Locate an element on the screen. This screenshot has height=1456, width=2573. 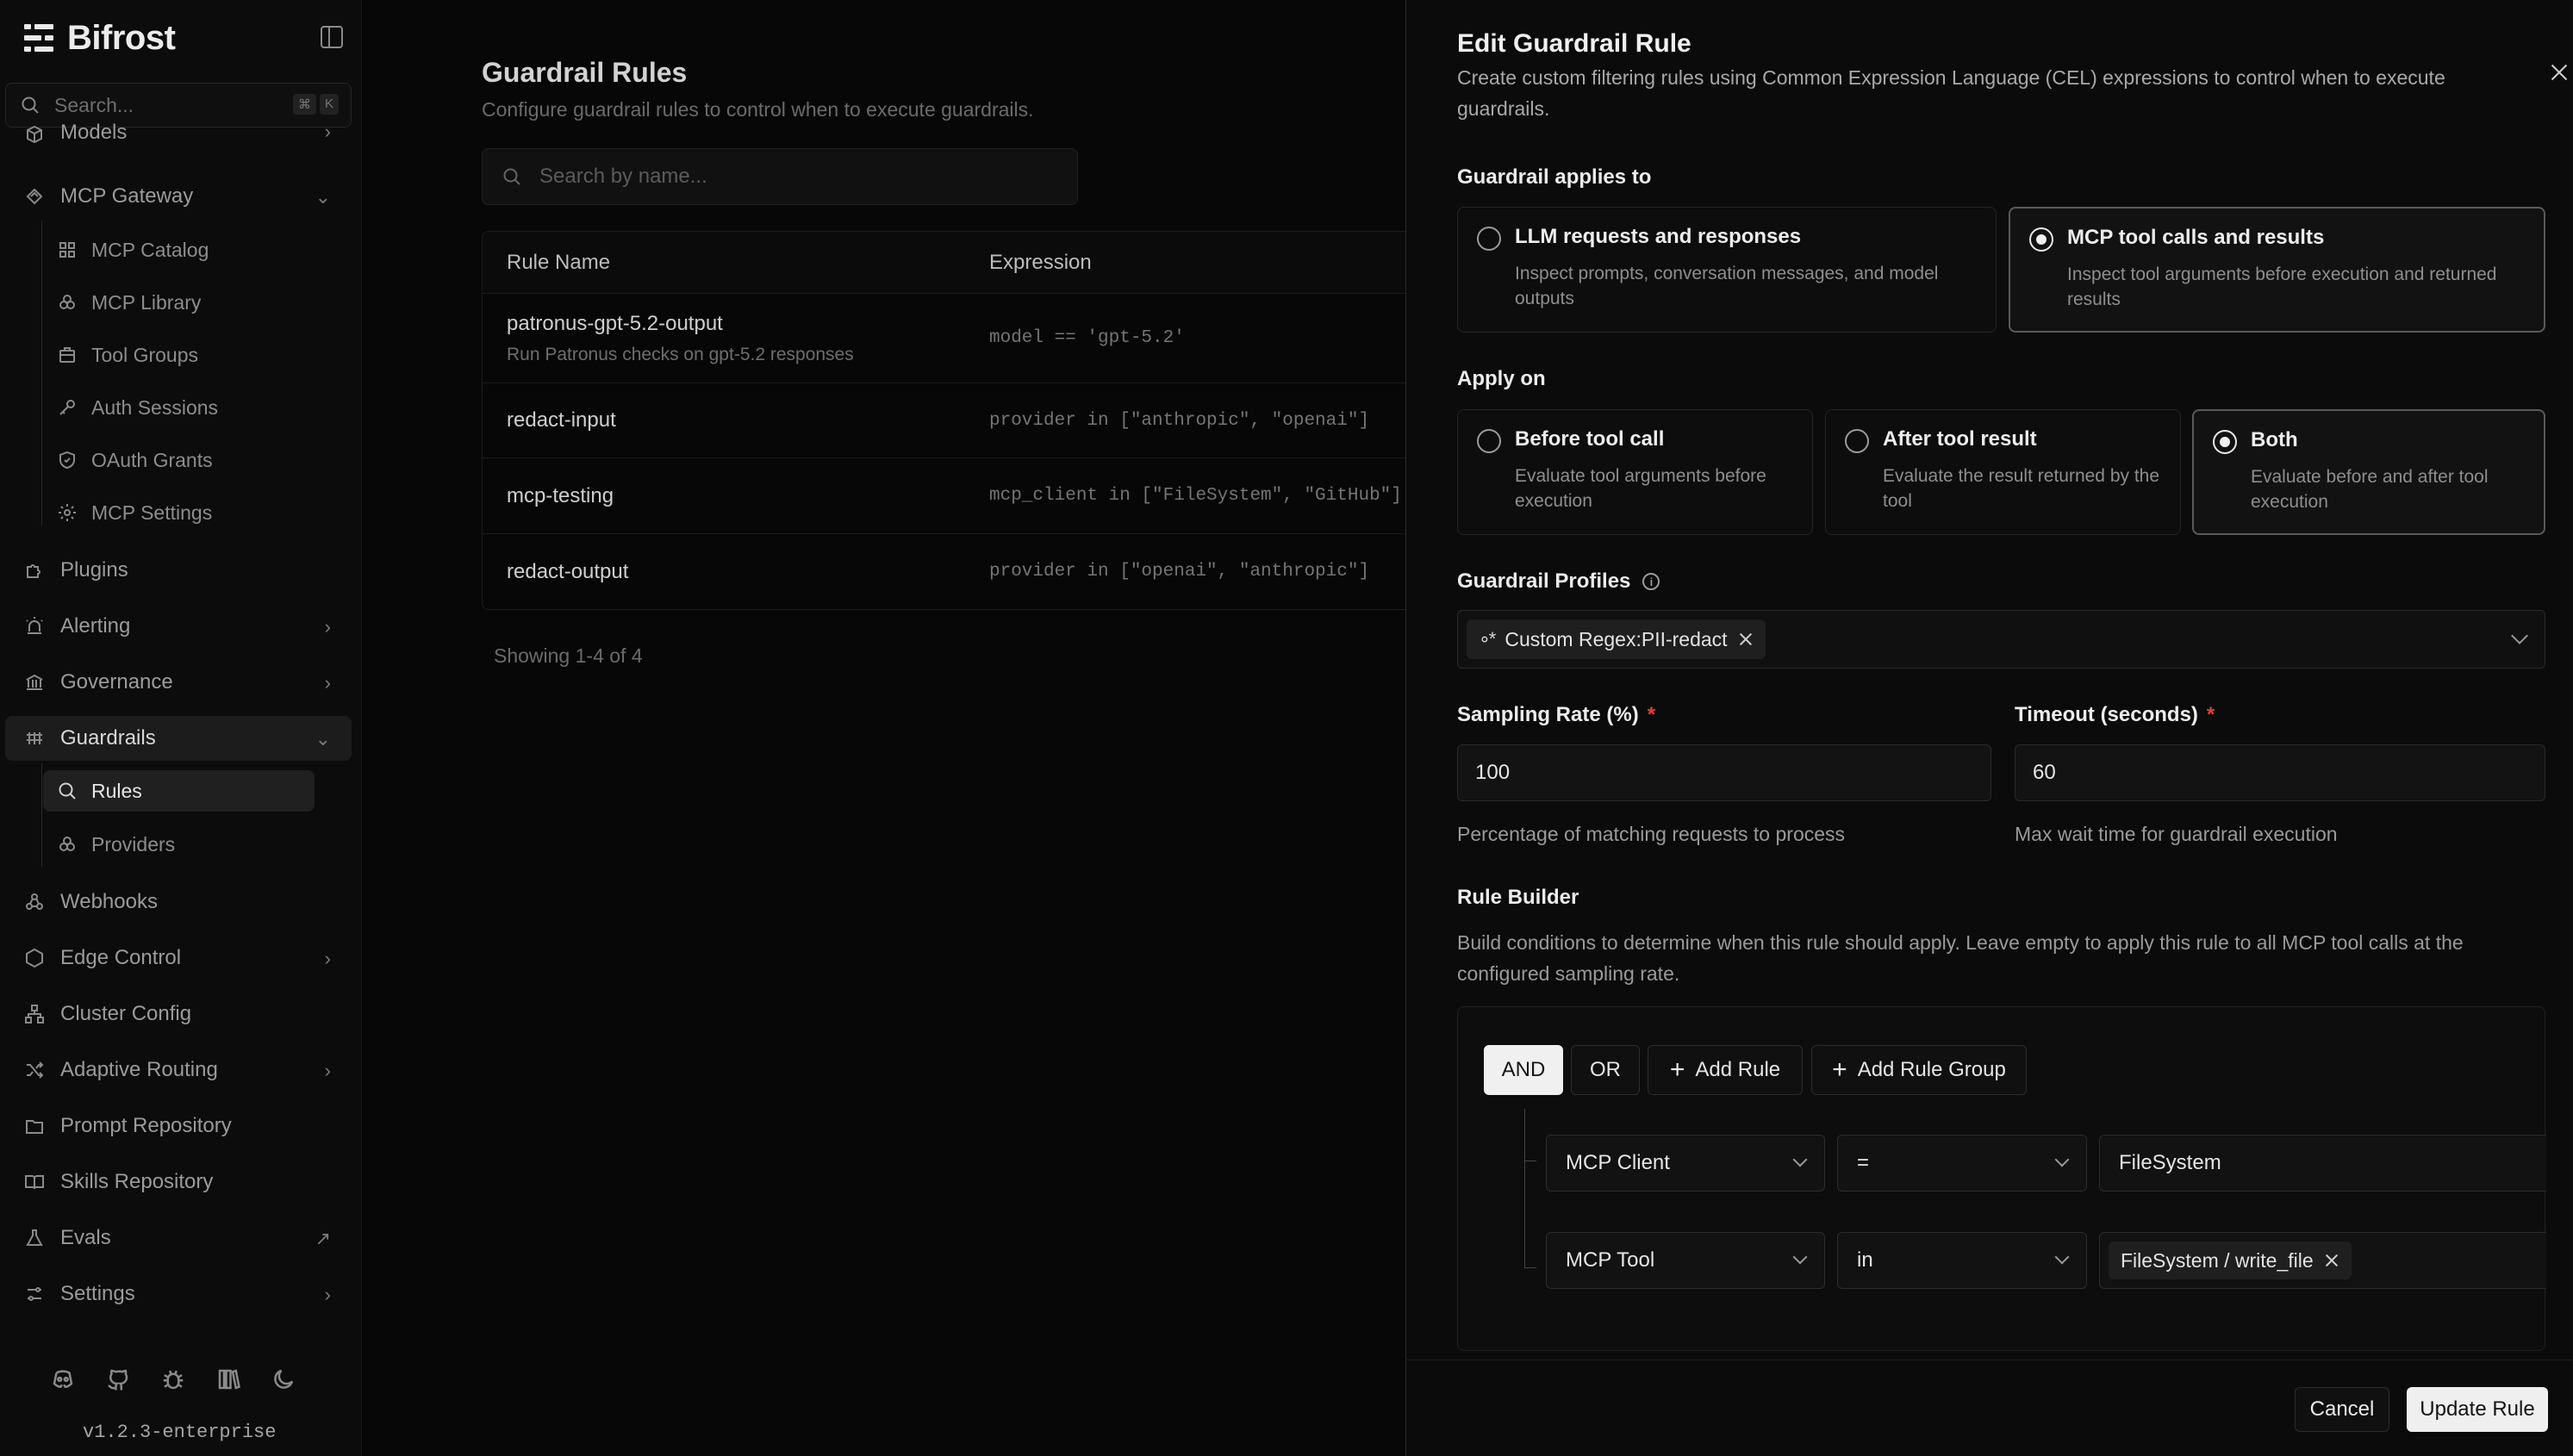
sidebar-item-tool-groups: Tool Groups is located at coordinates (179, 355).